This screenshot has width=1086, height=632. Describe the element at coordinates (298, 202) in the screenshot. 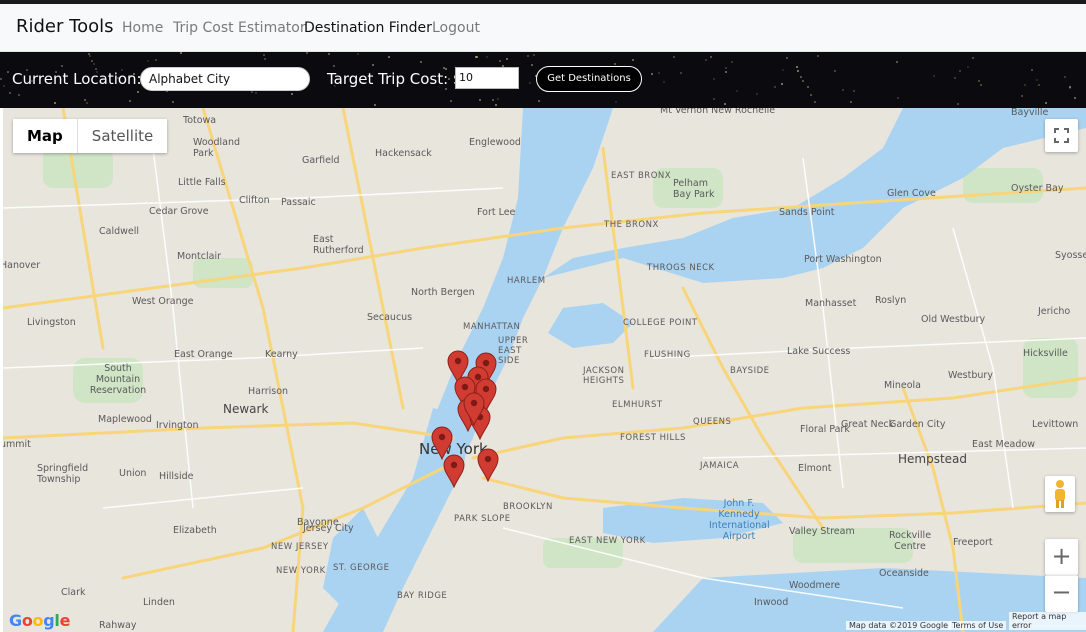

I see `map-label: Passaic` at that location.